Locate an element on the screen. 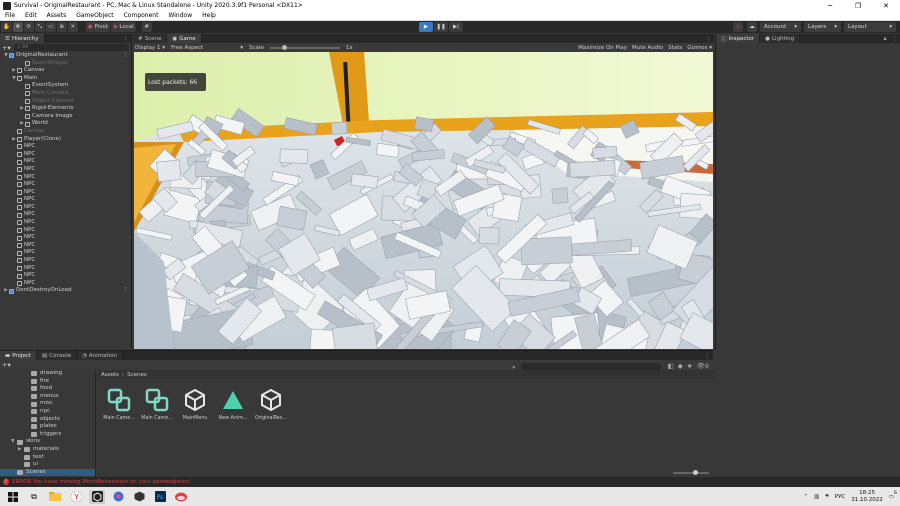  unity-hub-button is located at coordinates (139, 497).